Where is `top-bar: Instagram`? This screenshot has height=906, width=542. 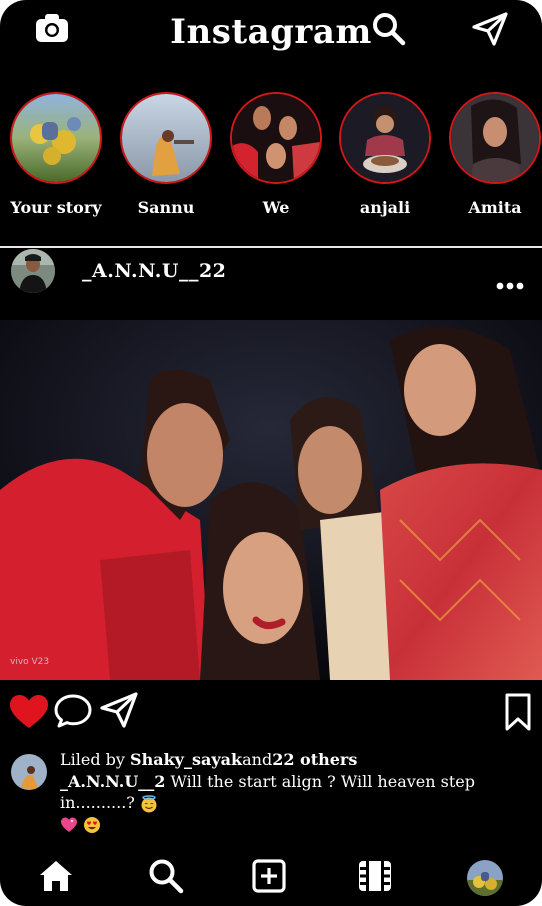
top-bar: Instagram is located at coordinates (271, 31).